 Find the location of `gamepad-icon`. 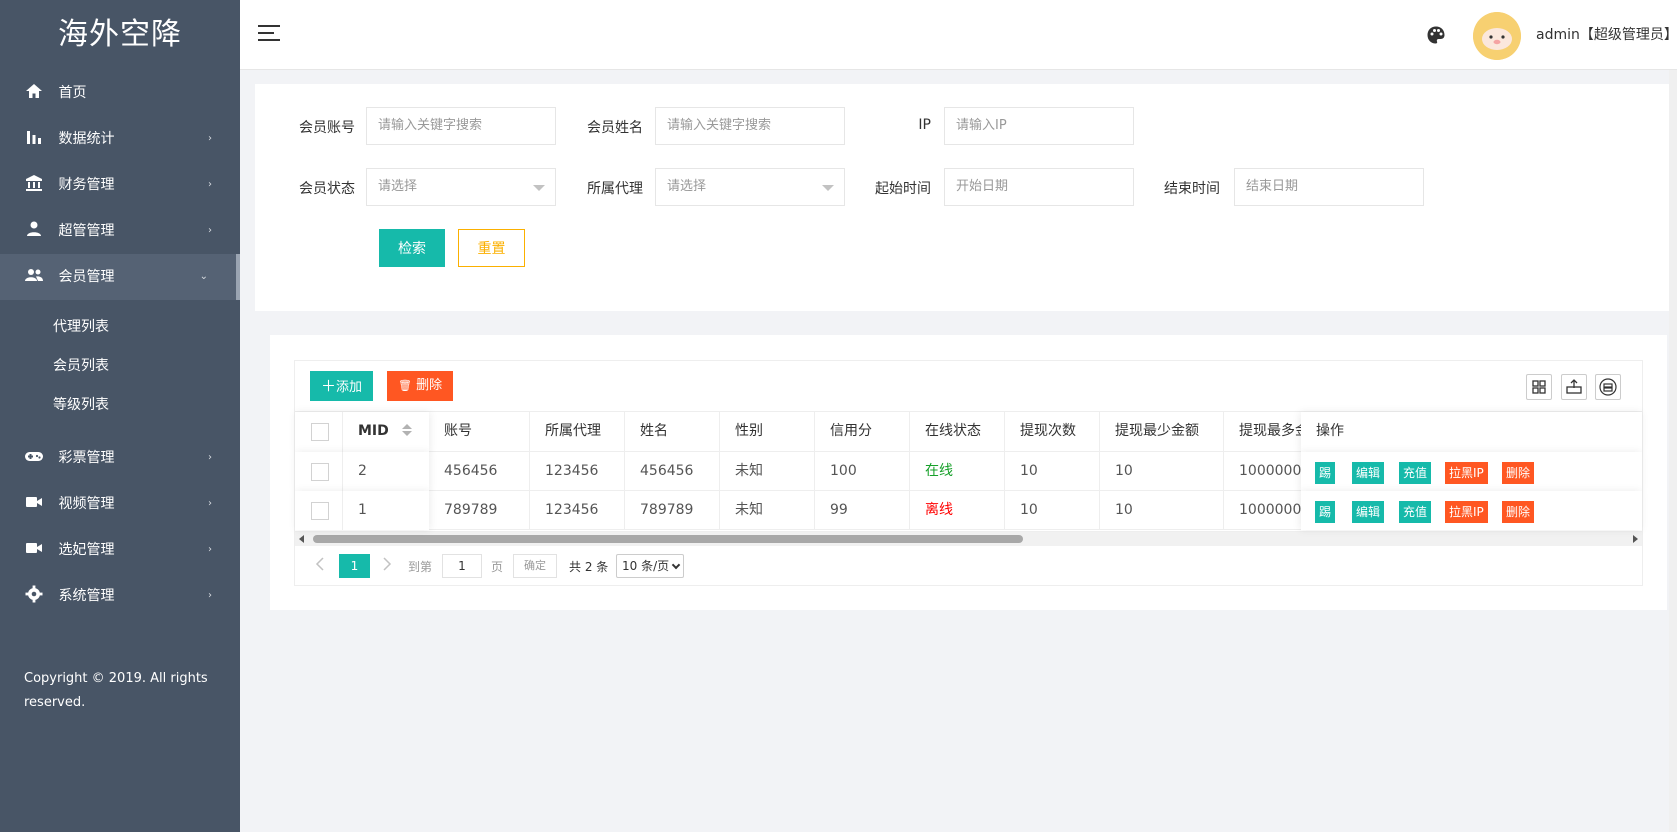

gamepad-icon is located at coordinates (34, 456).